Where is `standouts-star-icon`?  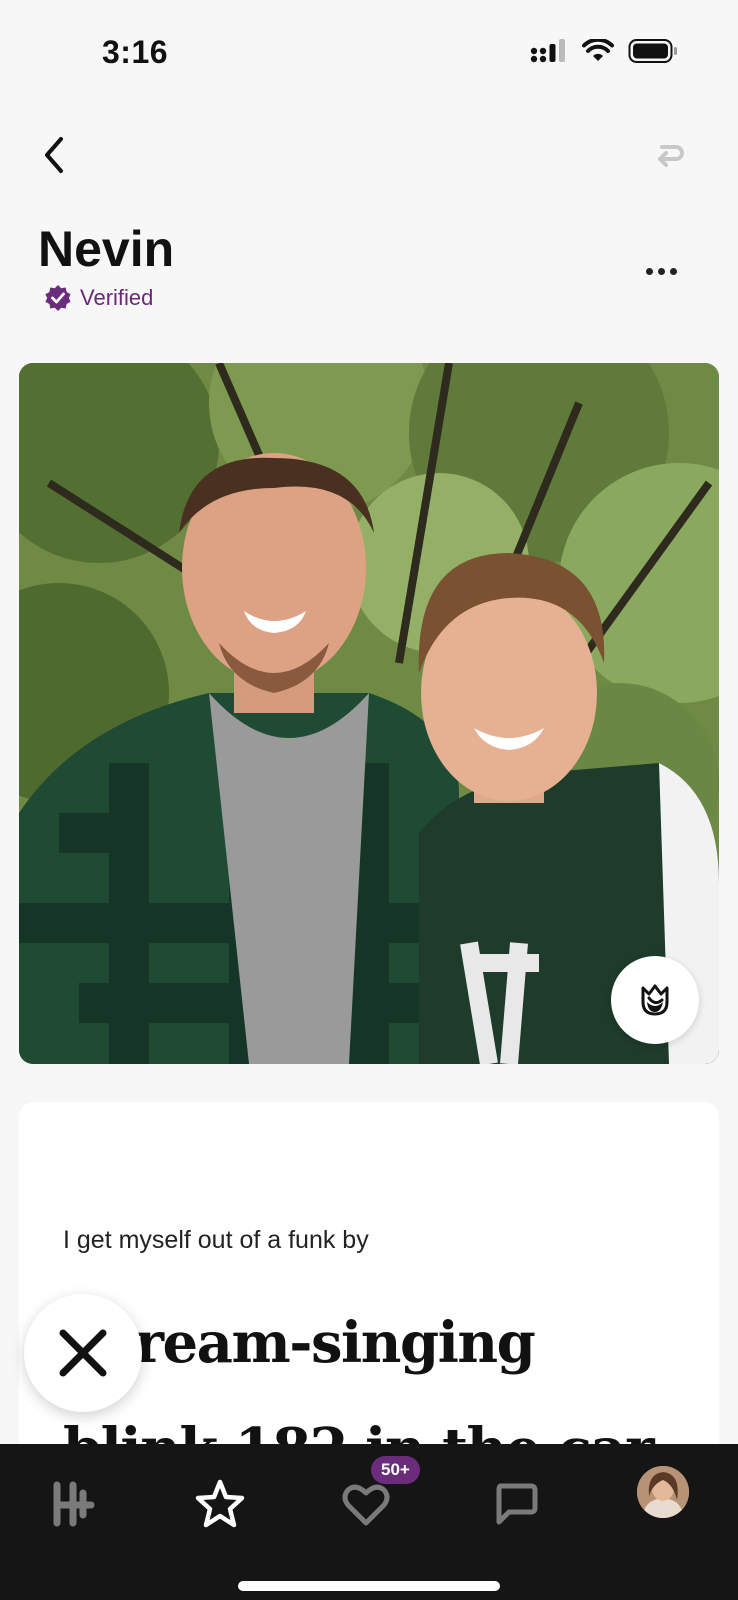 standouts-star-icon is located at coordinates (220, 1503).